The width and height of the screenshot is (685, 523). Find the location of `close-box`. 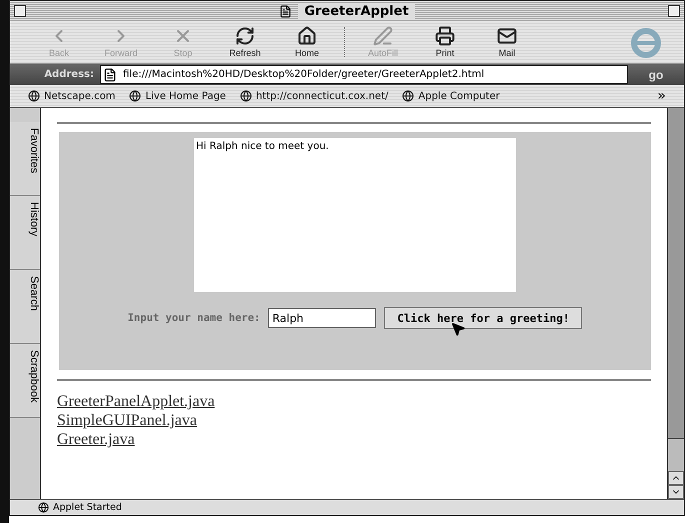

close-box is located at coordinates (20, 11).